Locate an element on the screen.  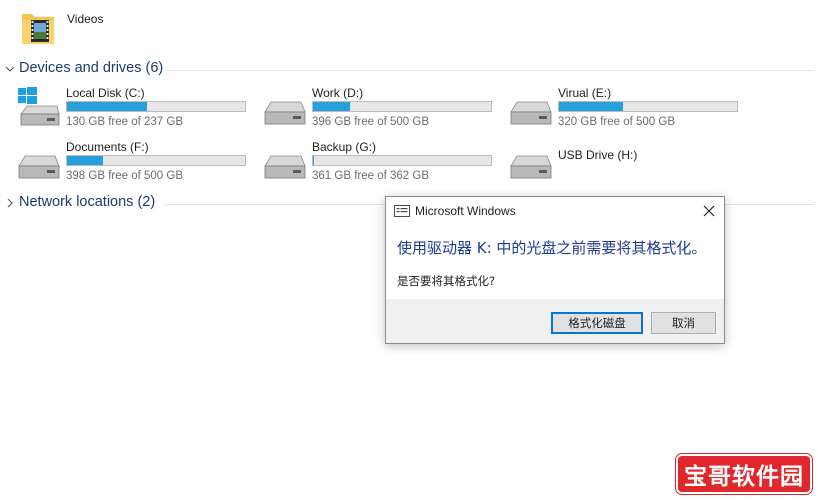
drive-c: Local Disk (C:) 130 GB free of 237 GB is located at coordinates (137, 109).